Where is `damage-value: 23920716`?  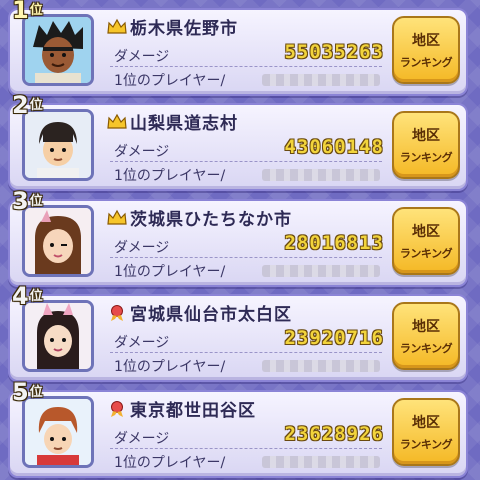
damage-value: 23920716 is located at coordinates (334, 338).